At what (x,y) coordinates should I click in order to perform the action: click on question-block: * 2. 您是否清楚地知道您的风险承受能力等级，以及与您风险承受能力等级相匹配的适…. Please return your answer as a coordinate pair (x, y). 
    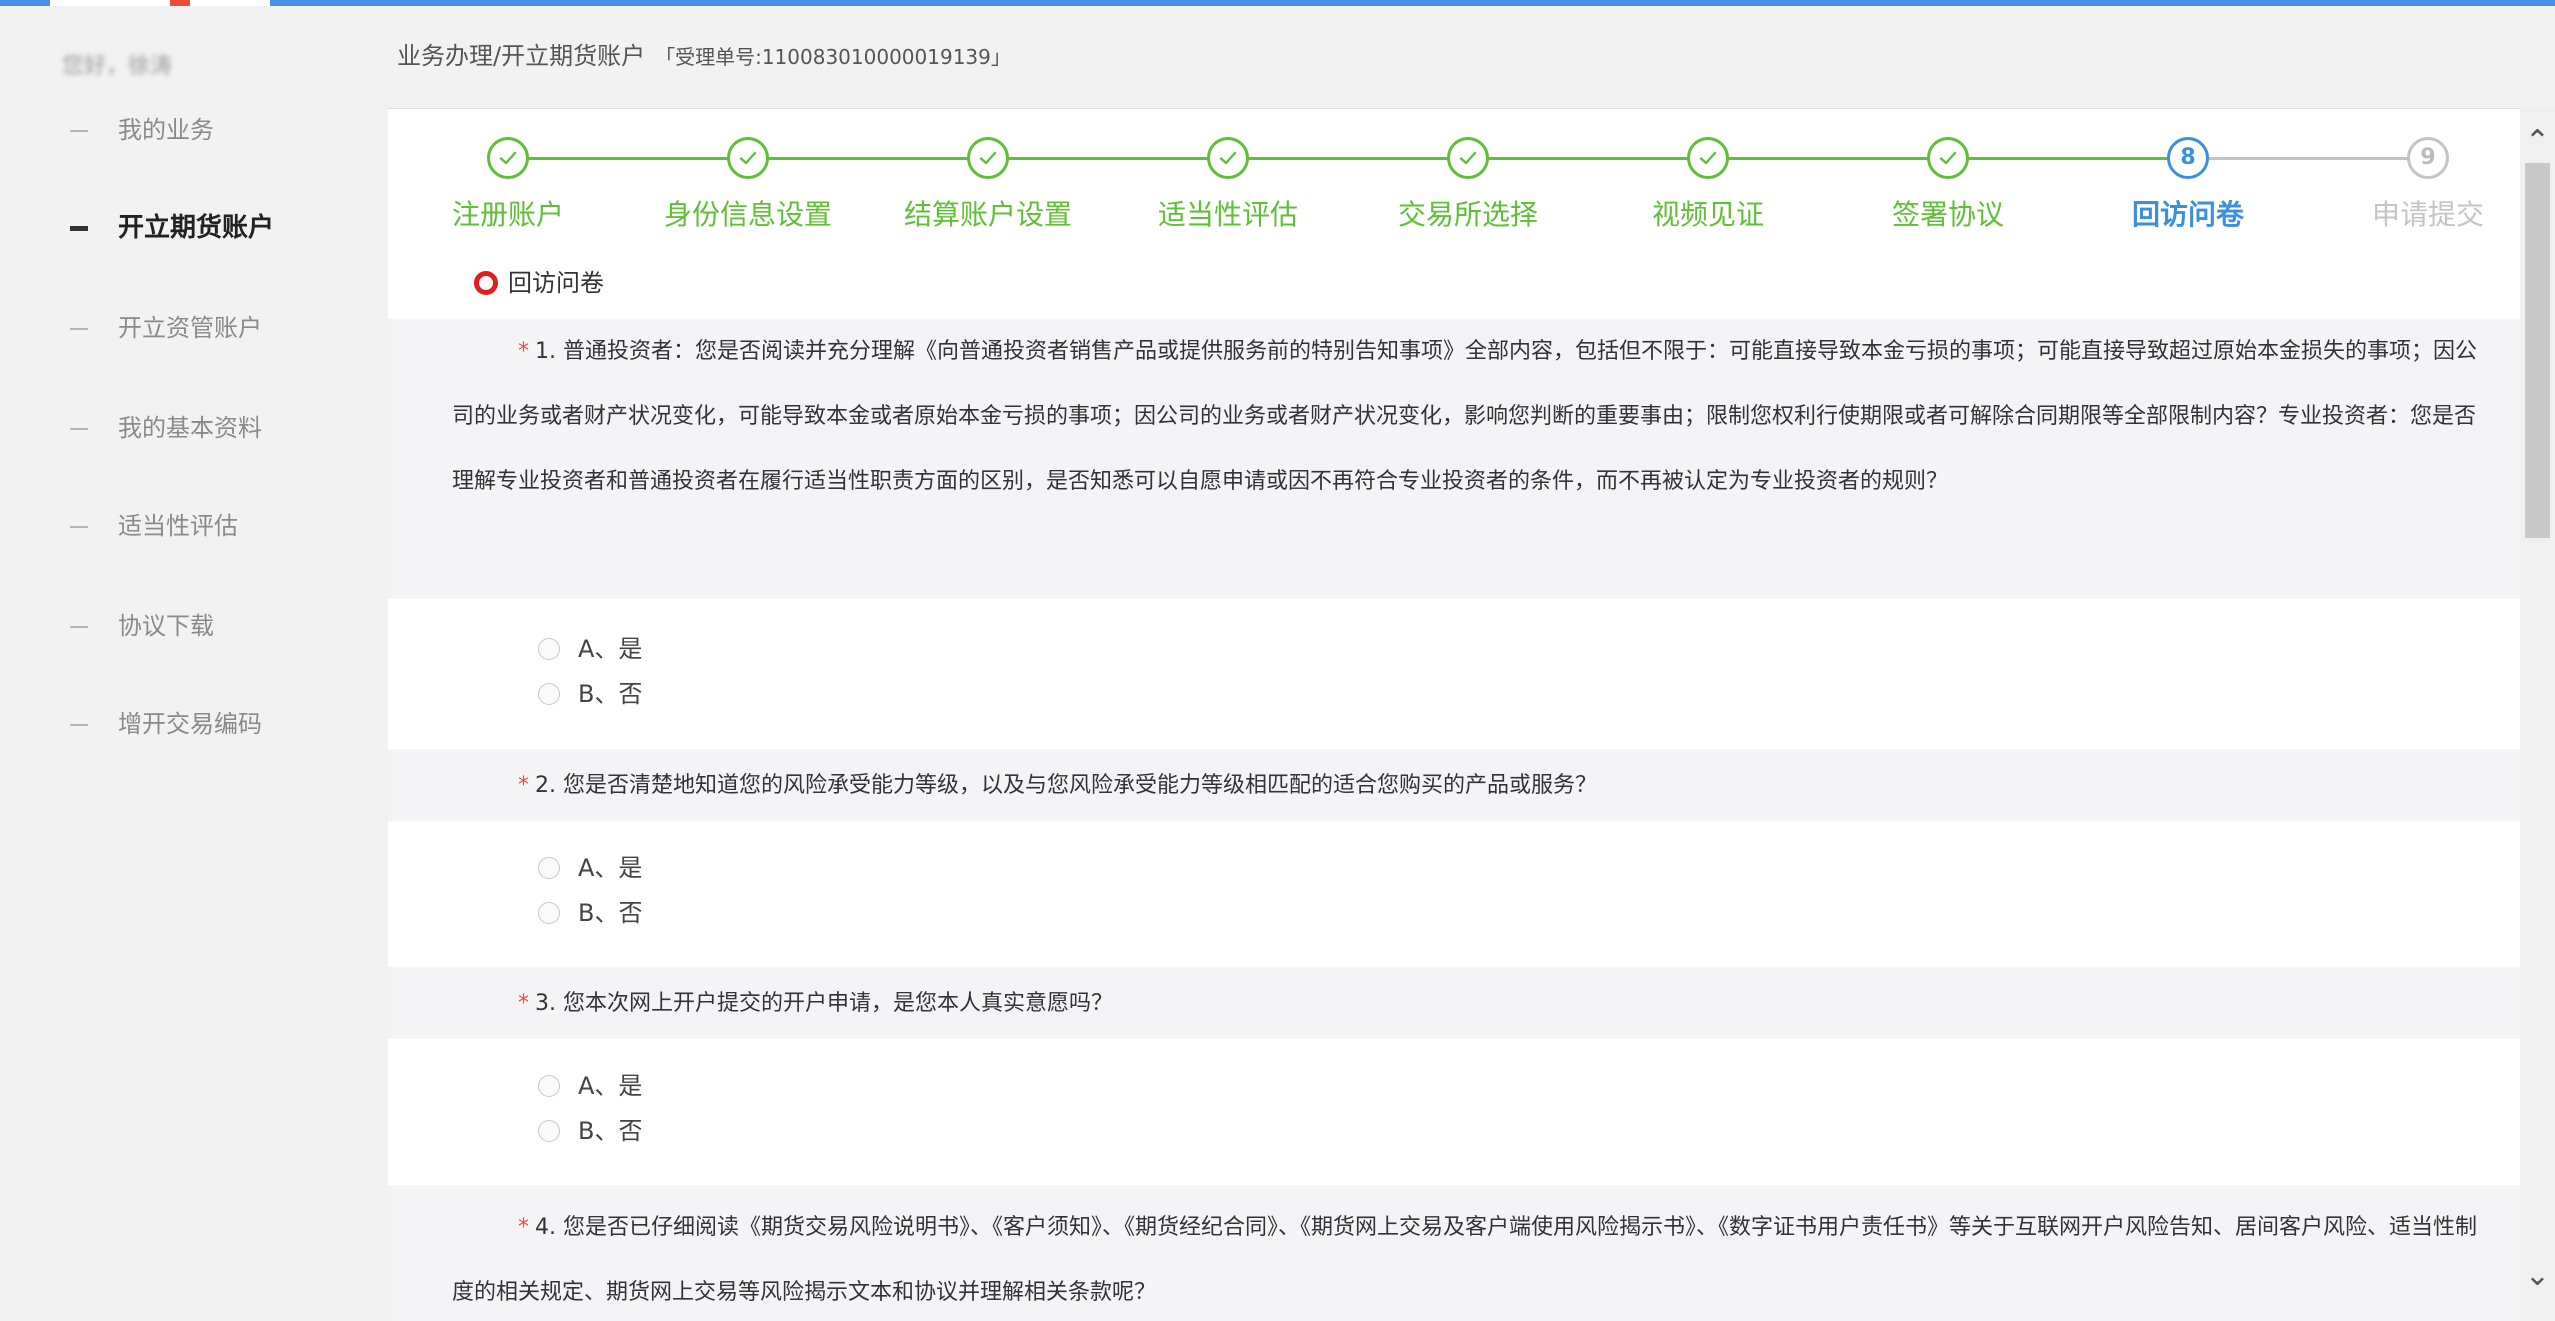
    Looking at the image, I should click on (1454, 785).